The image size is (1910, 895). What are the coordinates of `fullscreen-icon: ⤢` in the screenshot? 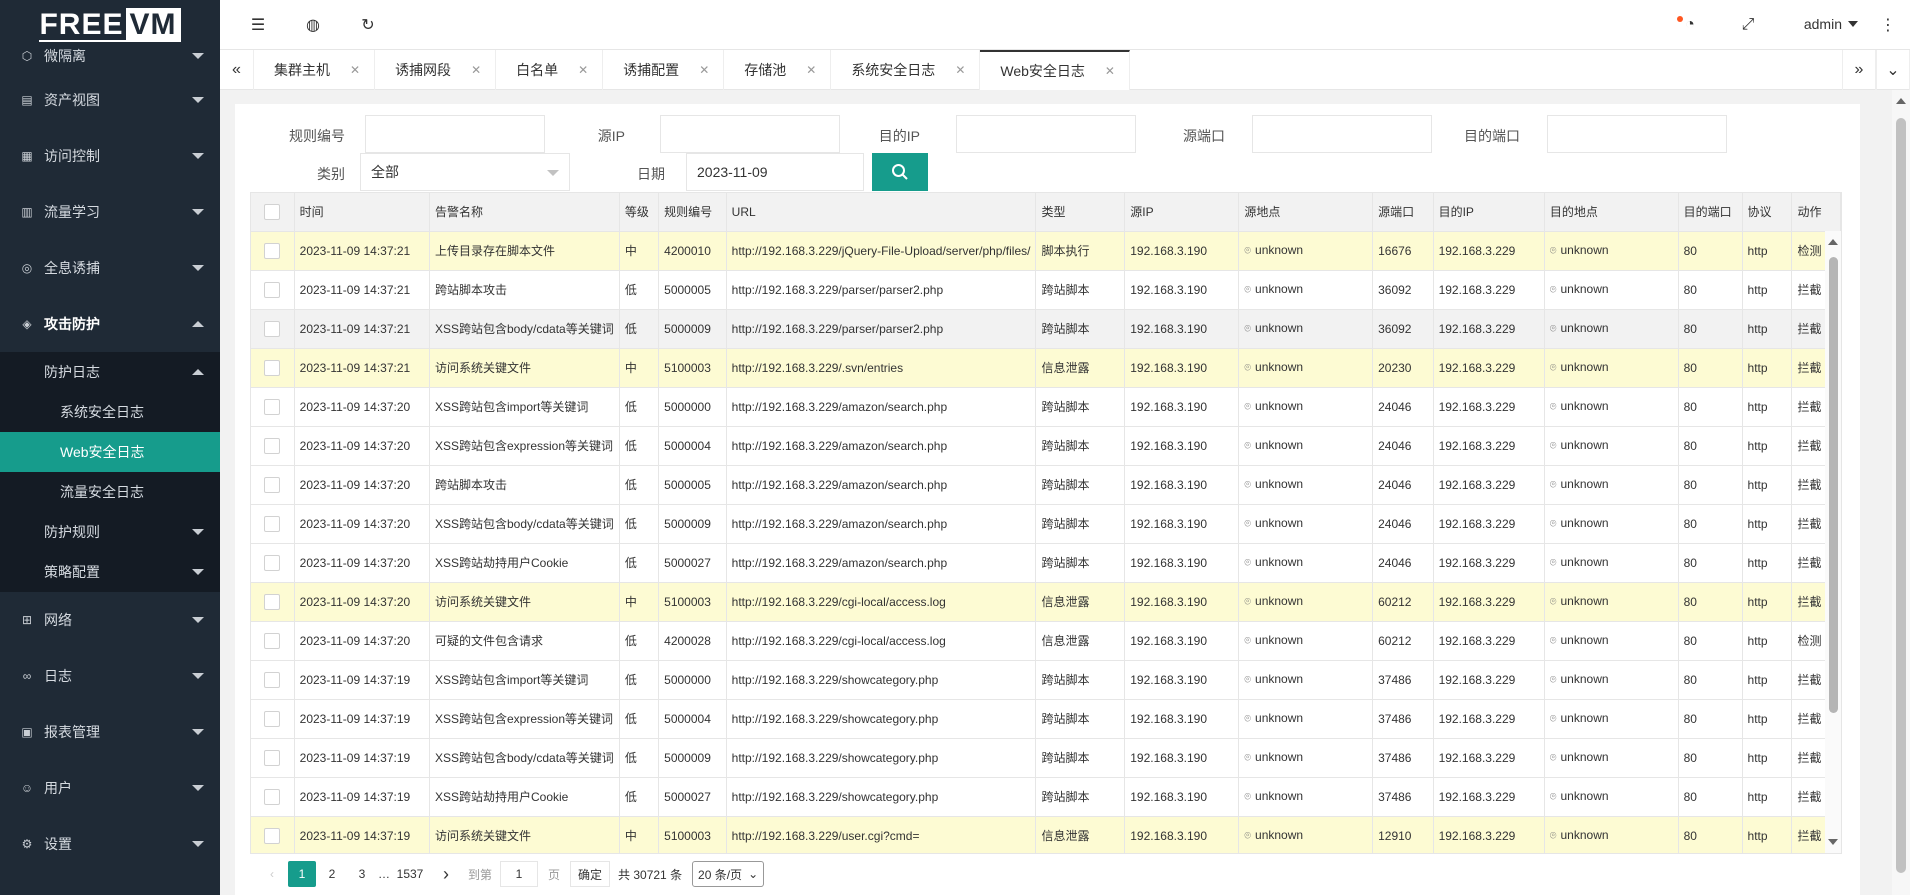 It's located at (1748, 25).